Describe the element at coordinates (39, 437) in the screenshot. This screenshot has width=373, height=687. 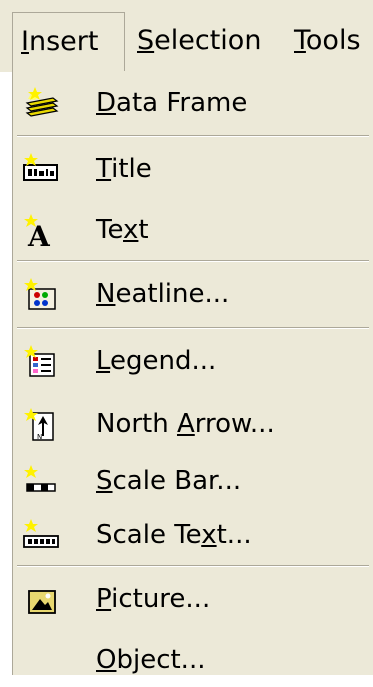
I see `svg-text: N` at that location.